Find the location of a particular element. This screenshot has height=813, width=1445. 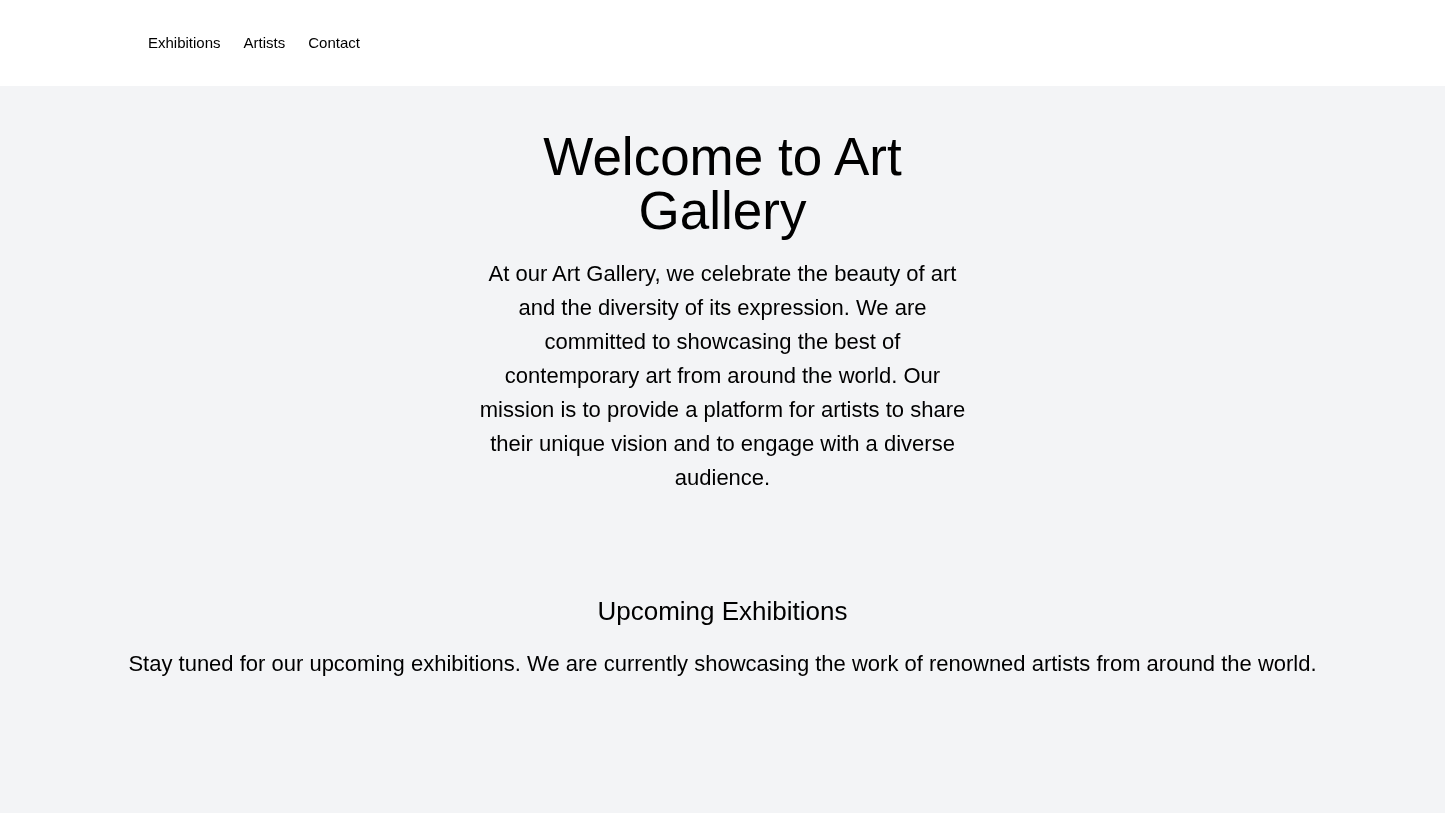

intro-paragraph: At our Art Gallery, we celebrate the beauty of art and the diversity of its expression. We are committed to showcasing the best of contemporary art from around the world. Our mission is to provide a platform for artists to share their unique vision and to engage with a diverse audience. is located at coordinates (722, 376).